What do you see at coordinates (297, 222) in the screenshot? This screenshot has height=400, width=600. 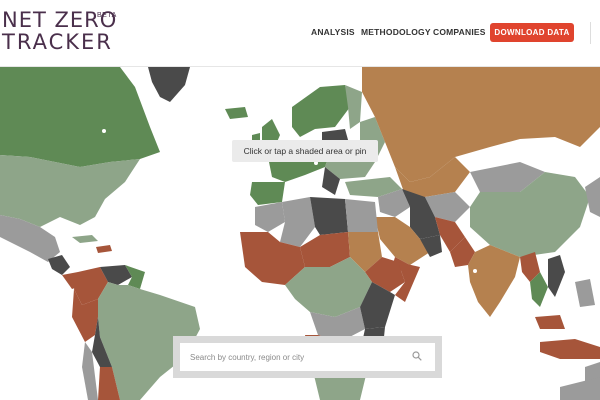 I see `region-algeria` at bounding box center [297, 222].